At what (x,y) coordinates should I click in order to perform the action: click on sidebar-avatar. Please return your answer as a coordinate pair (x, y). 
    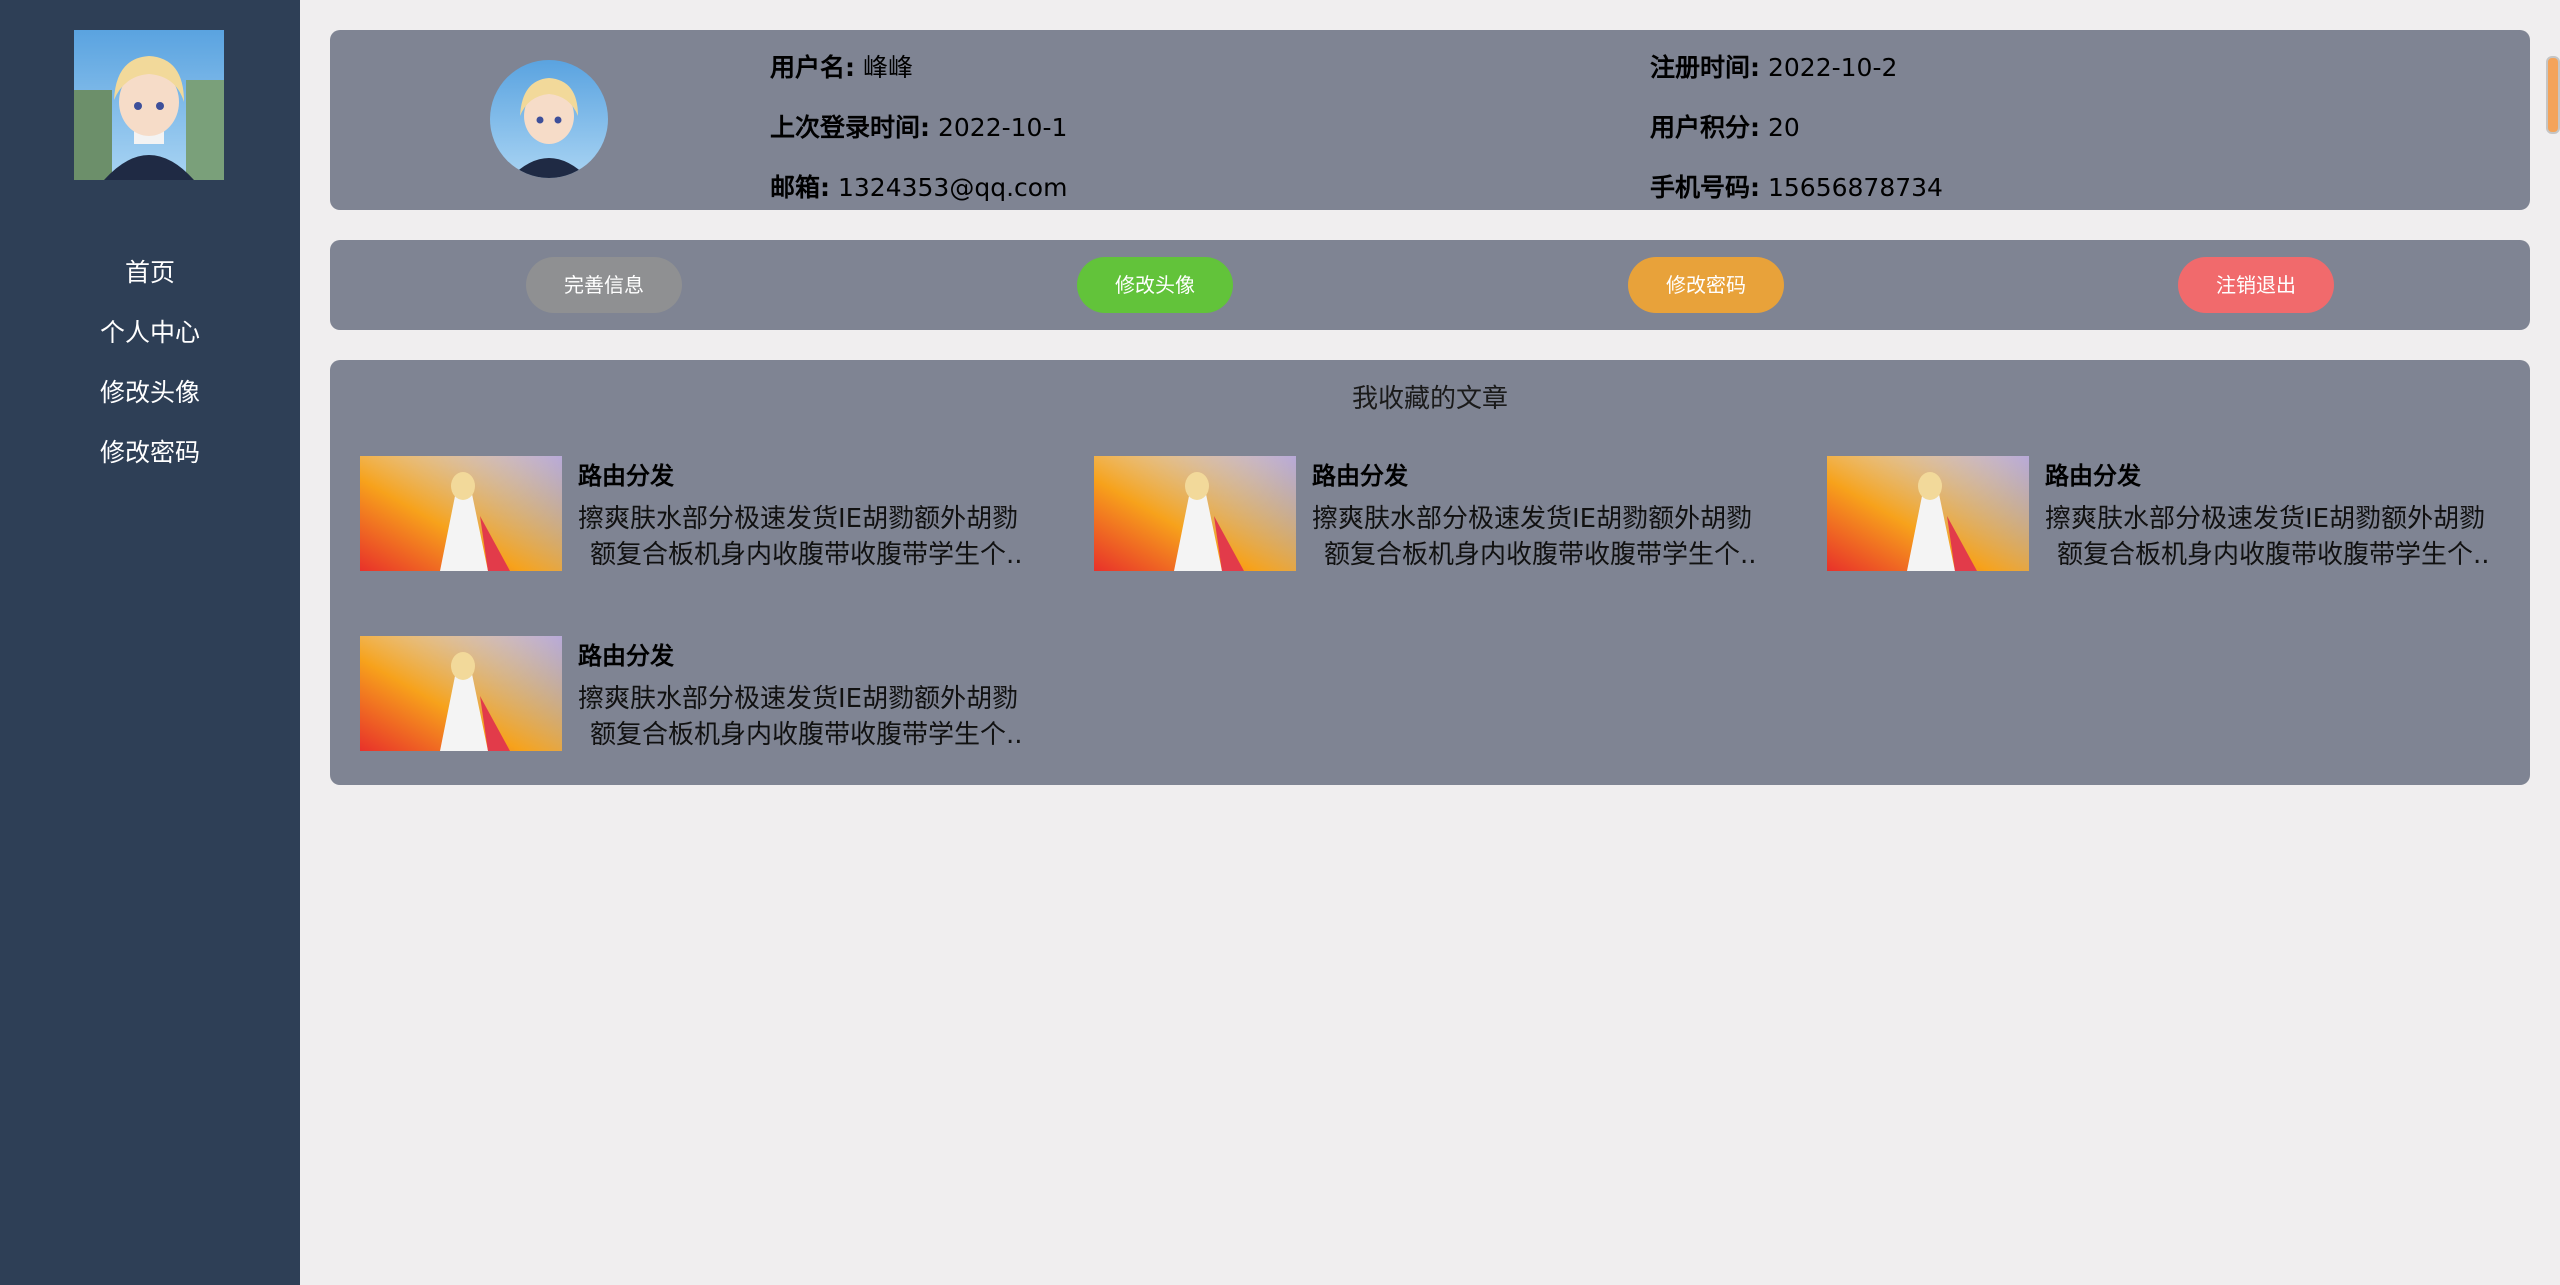
    Looking at the image, I should click on (149, 105).